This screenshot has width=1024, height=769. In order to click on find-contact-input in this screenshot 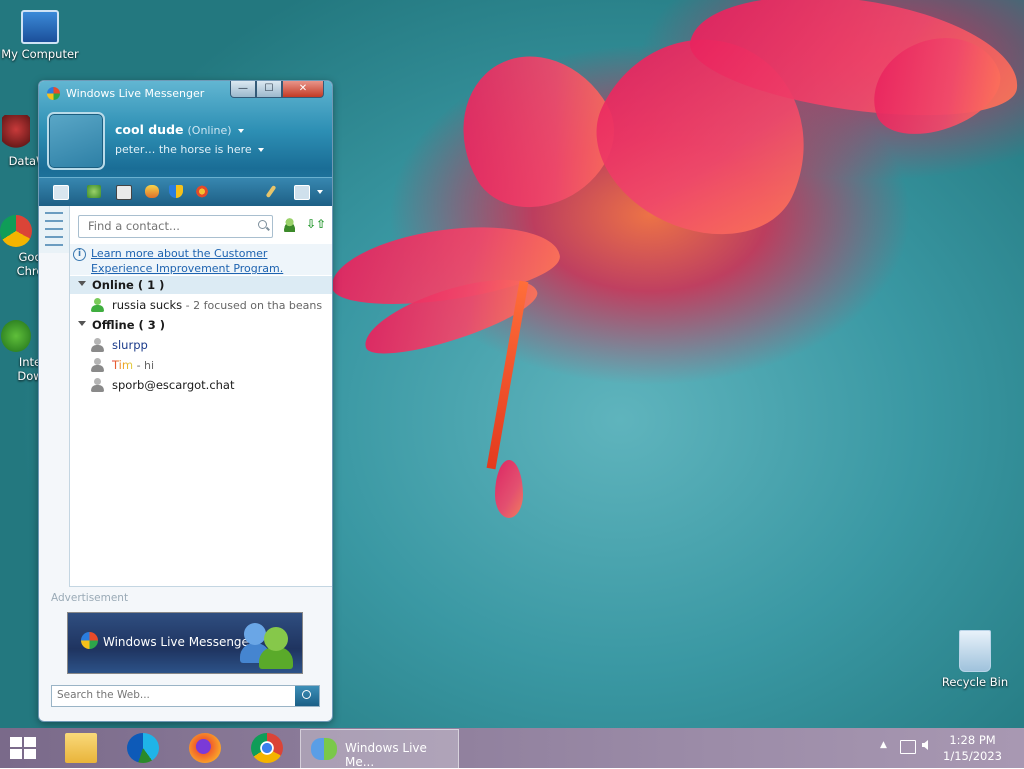, I will do `click(166, 225)`.